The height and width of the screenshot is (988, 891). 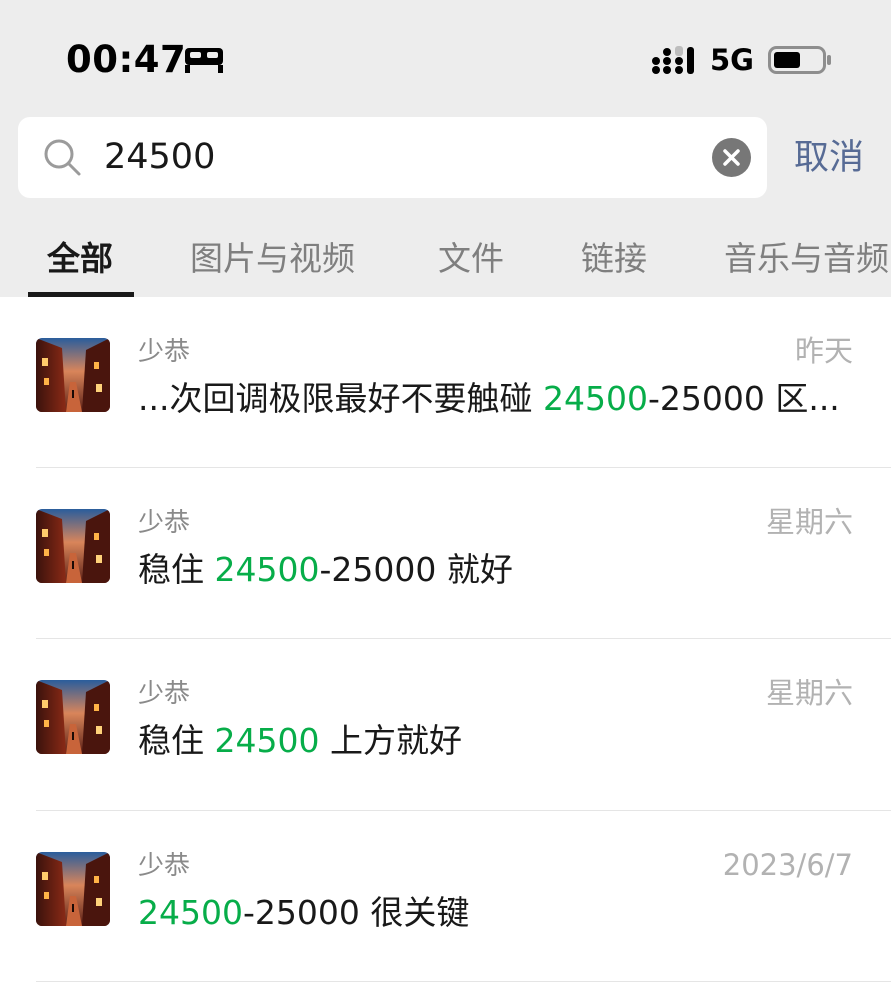 What do you see at coordinates (80, 259) in the screenshot?
I see `tab-all: 全部` at bounding box center [80, 259].